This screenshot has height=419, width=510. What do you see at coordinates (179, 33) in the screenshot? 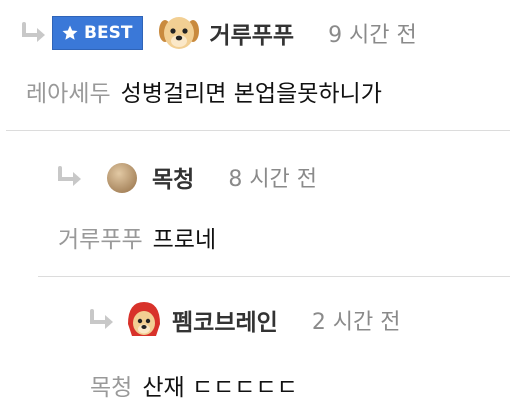
I see `puppy-avatar-icon` at bounding box center [179, 33].